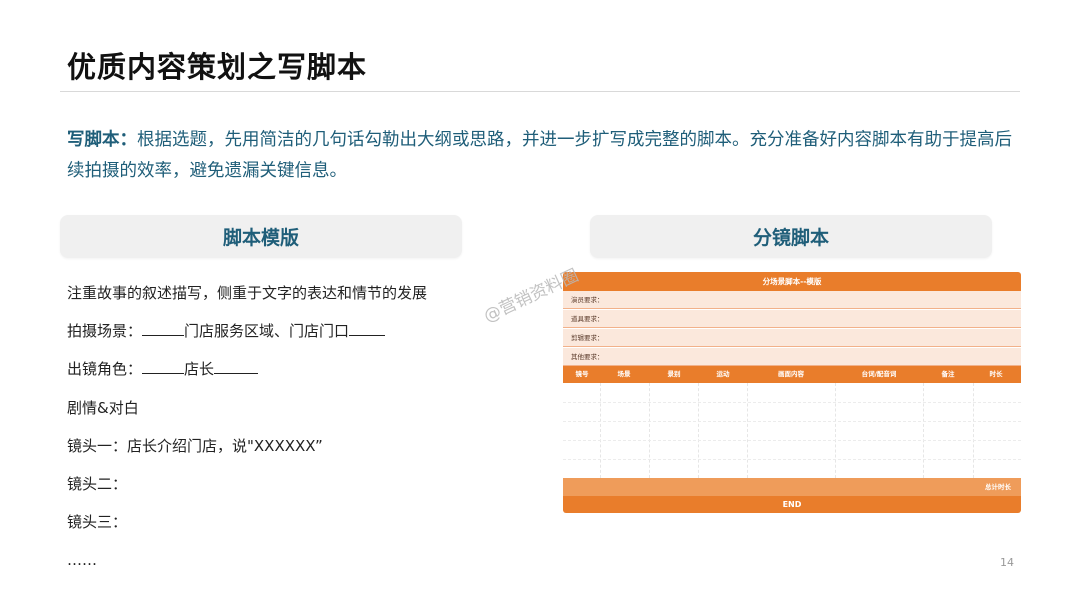  I want to click on column-header: 运动, so click(723, 374).